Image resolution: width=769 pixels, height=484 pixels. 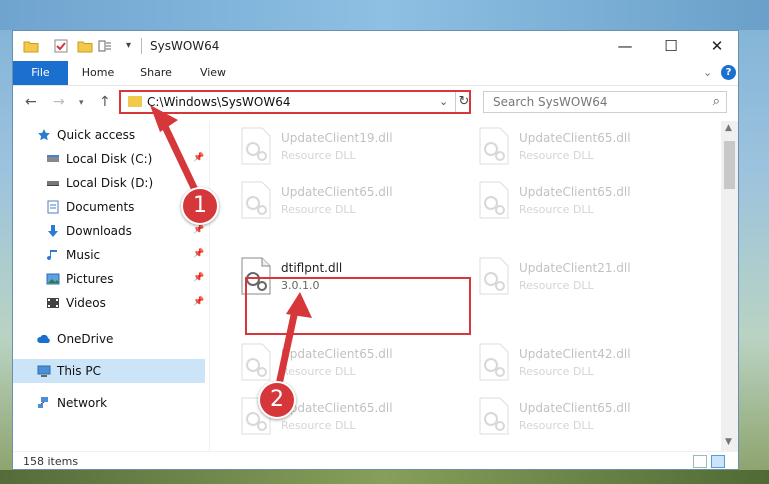 What do you see at coordinates (231, 244) in the screenshot?
I see `annotation-arrows` at bounding box center [231, 244].